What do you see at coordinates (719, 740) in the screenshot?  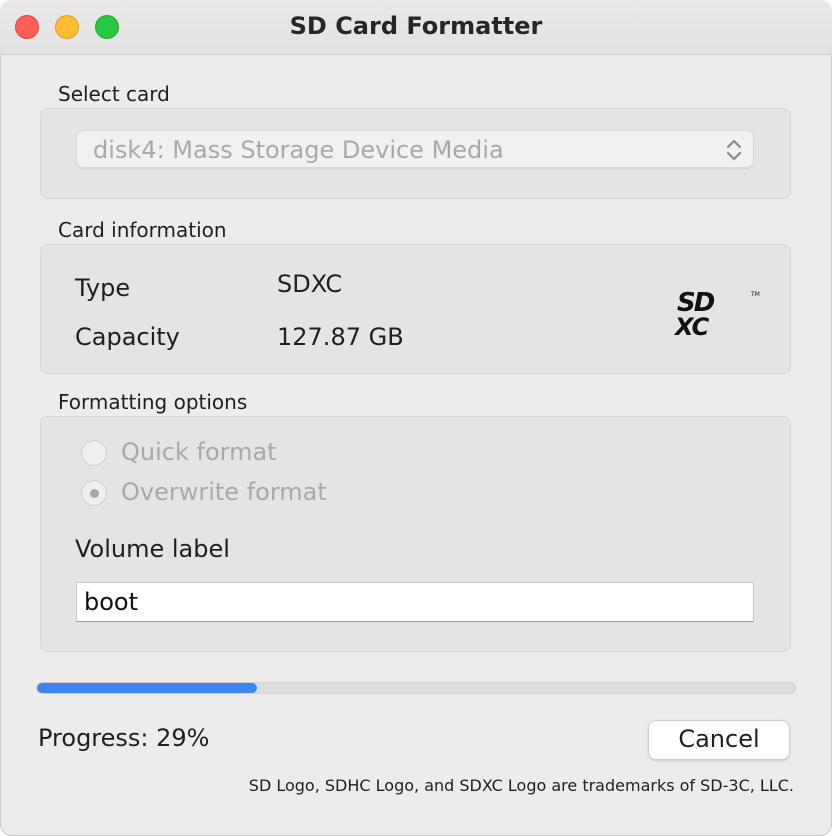 I see `cancel-button: Cancel` at bounding box center [719, 740].